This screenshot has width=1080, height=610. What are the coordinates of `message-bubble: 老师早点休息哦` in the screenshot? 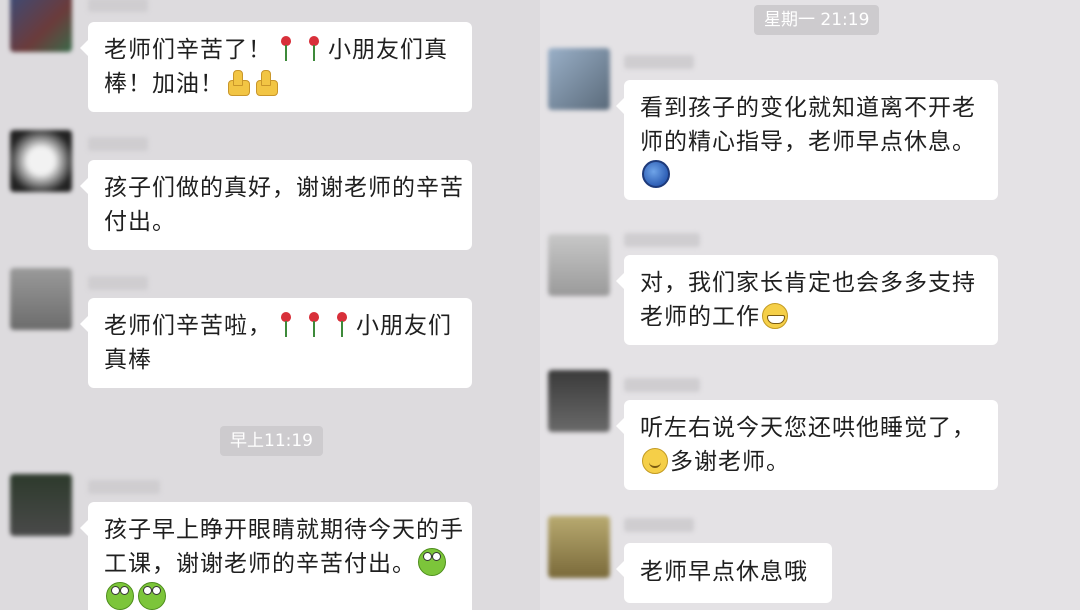 It's located at (724, 573).